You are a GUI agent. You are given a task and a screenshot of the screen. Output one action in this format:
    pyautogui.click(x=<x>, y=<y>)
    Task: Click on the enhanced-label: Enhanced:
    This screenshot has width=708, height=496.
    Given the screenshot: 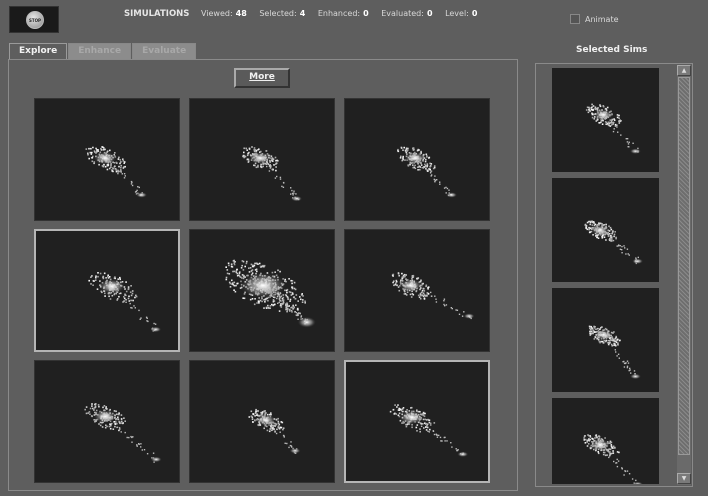 What is the action you would take?
    pyautogui.click(x=339, y=13)
    